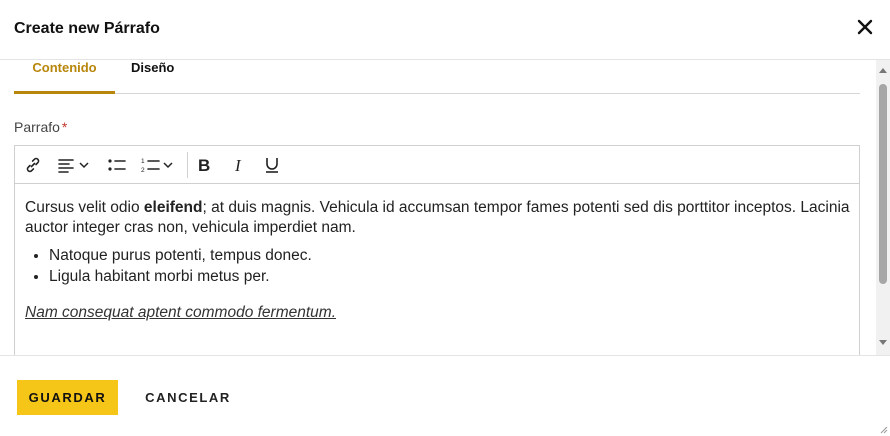  Describe the element at coordinates (84, 207) in the screenshot. I see `paragraph-text: Cursus velit odio` at that location.